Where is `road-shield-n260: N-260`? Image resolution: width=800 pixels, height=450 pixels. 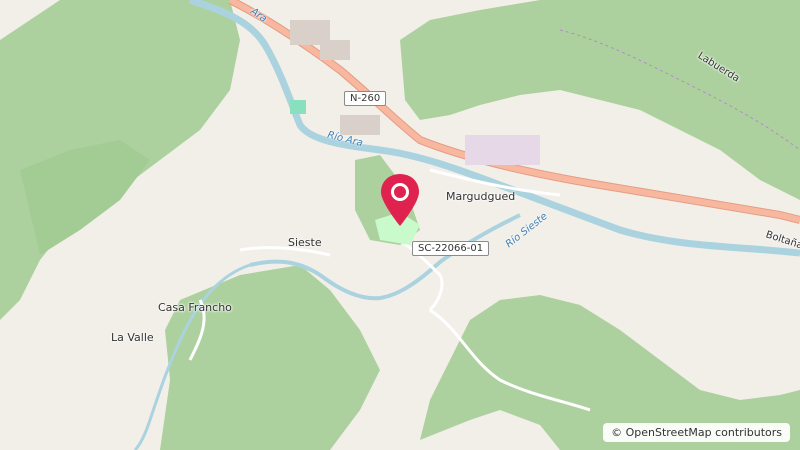 road-shield-n260: N-260 is located at coordinates (365, 98).